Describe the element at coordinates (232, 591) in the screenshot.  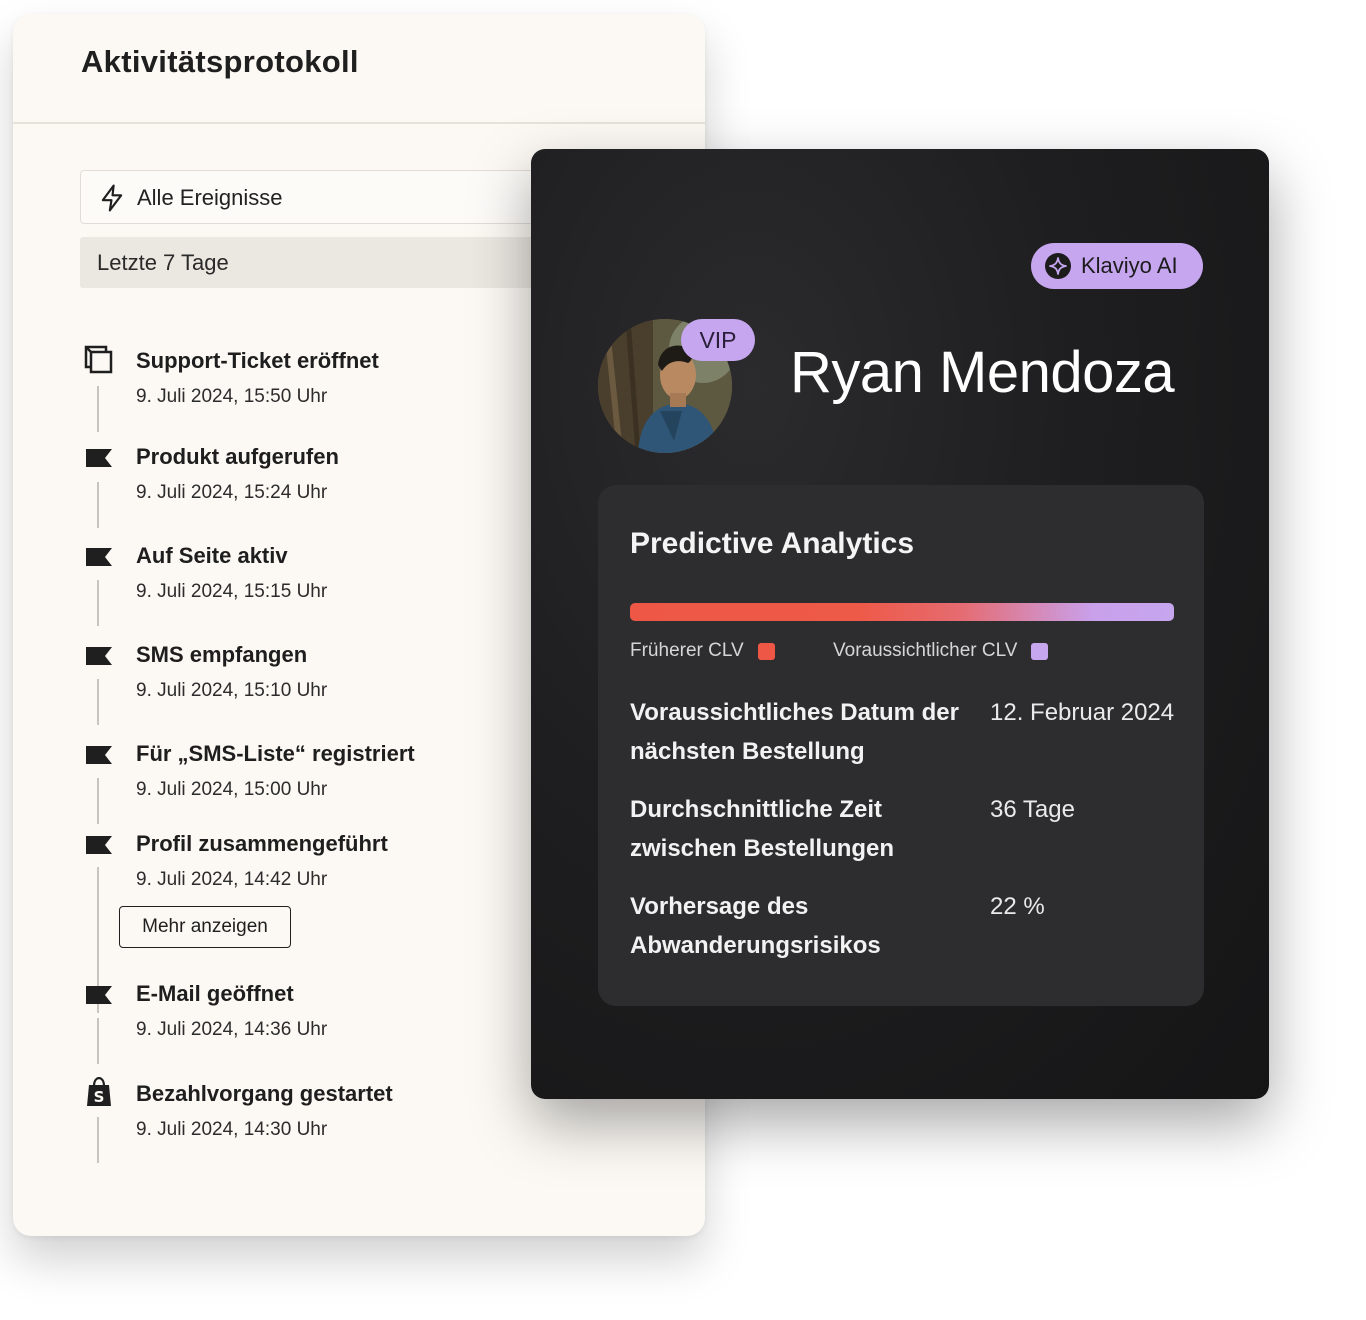
I see `event-time: 9. Juli 2024, 15:15 Uhr` at that location.